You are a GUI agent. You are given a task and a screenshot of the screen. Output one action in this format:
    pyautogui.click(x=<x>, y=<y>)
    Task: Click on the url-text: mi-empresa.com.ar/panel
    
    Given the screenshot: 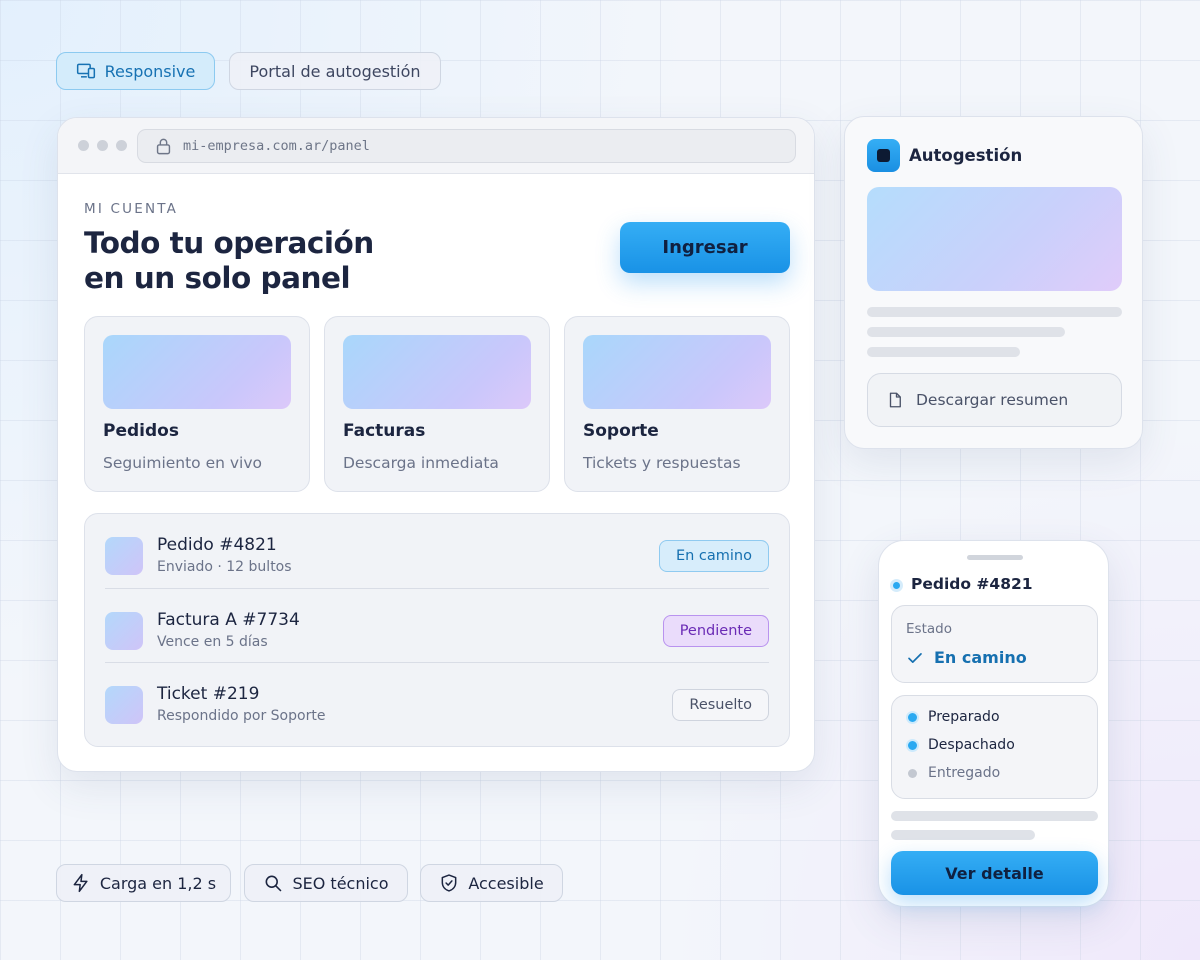 What is the action you would take?
    pyautogui.click(x=276, y=146)
    